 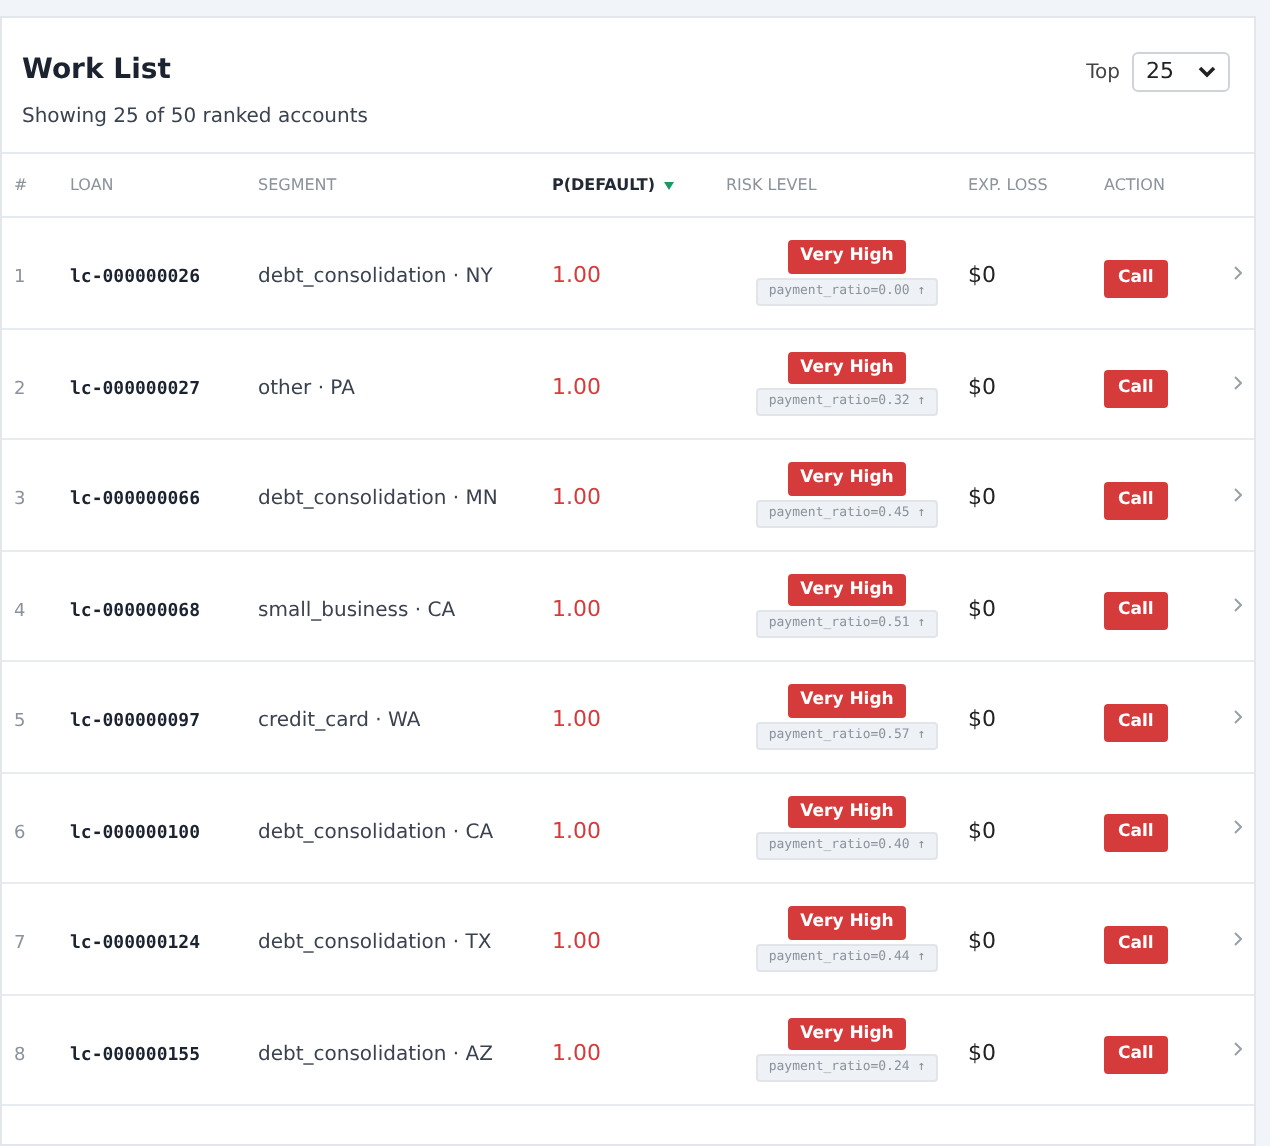 I want to click on loan-id: lc-000000100, so click(x=135, y=833).